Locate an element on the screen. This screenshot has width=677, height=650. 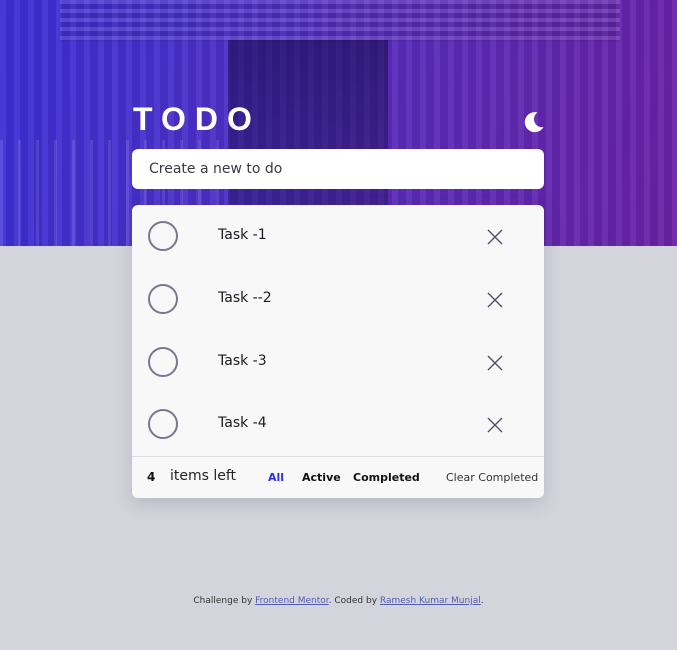
items-left-label: items left is located at coordinates (203, 476).